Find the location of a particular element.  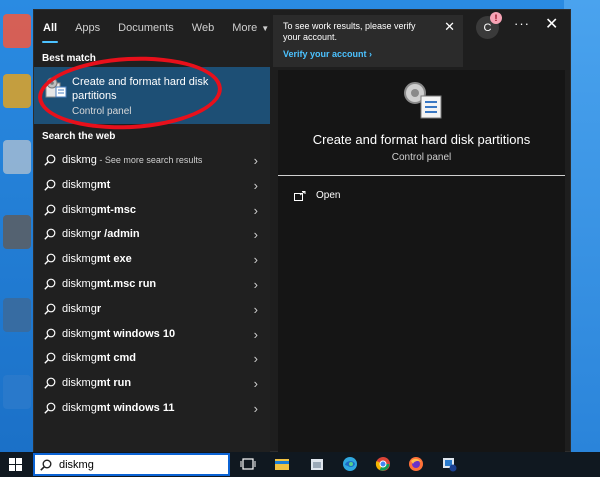

web-result-item: diskmgmt.msc run › is located at coordinates (152, 284).